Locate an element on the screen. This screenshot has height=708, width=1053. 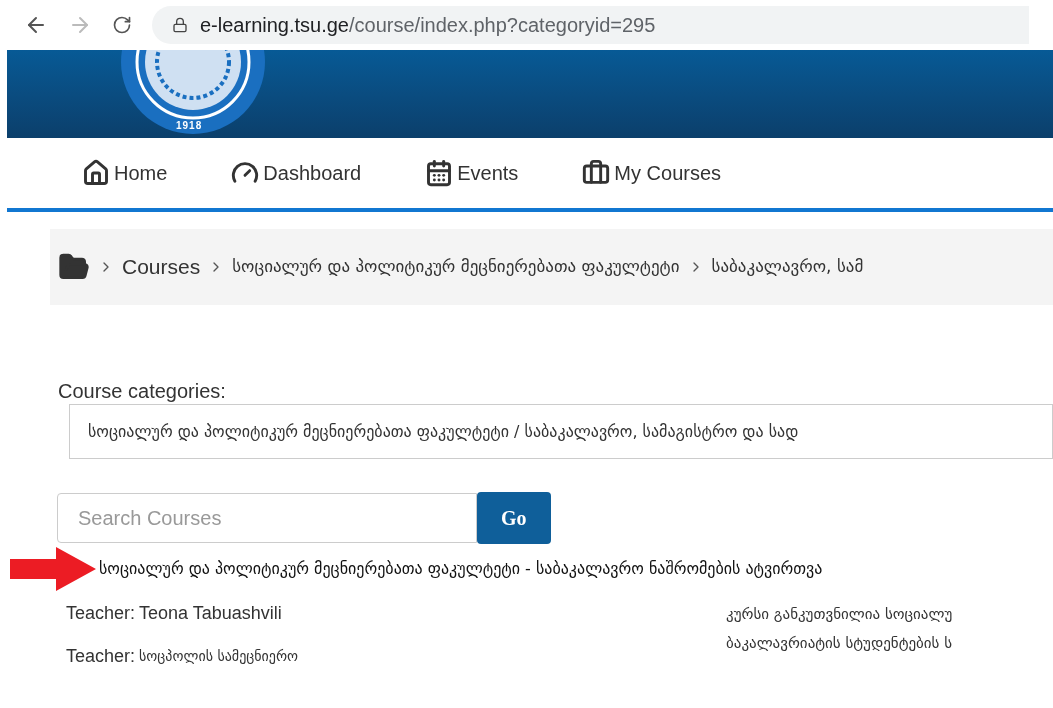
home-icon is located at coordinates (96, 173).